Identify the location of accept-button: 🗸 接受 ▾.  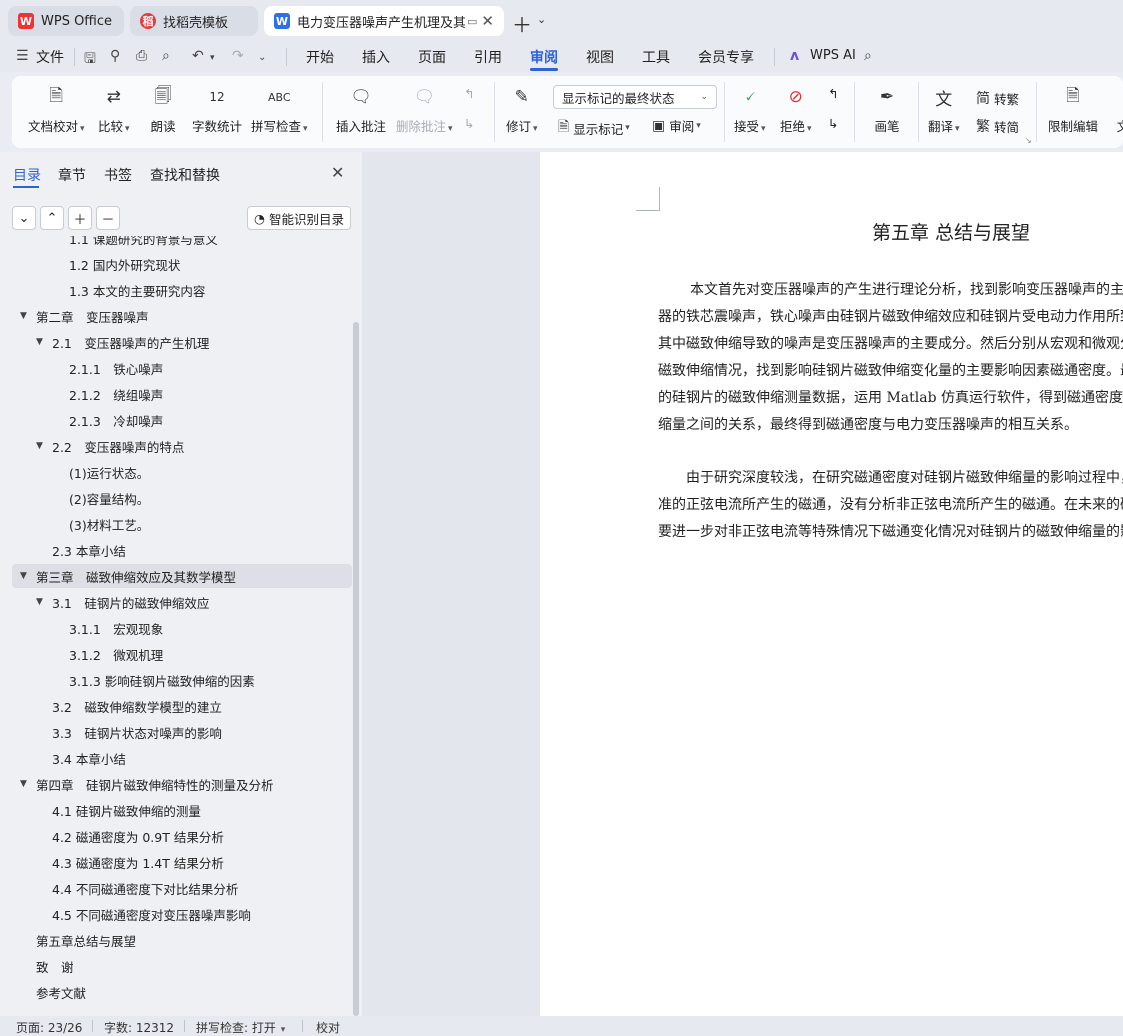
(750, 112).